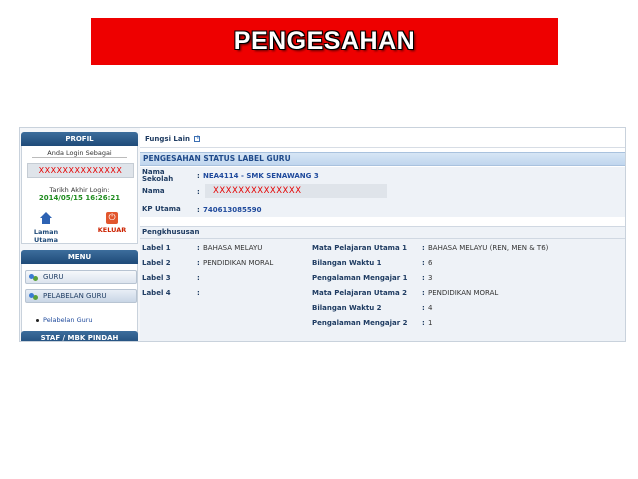 The height and width of the screenshot is (479, 638). Describe the element at coordinates (161, 209) in the screenshot. I see `kp-label: KP Utama` at that location.